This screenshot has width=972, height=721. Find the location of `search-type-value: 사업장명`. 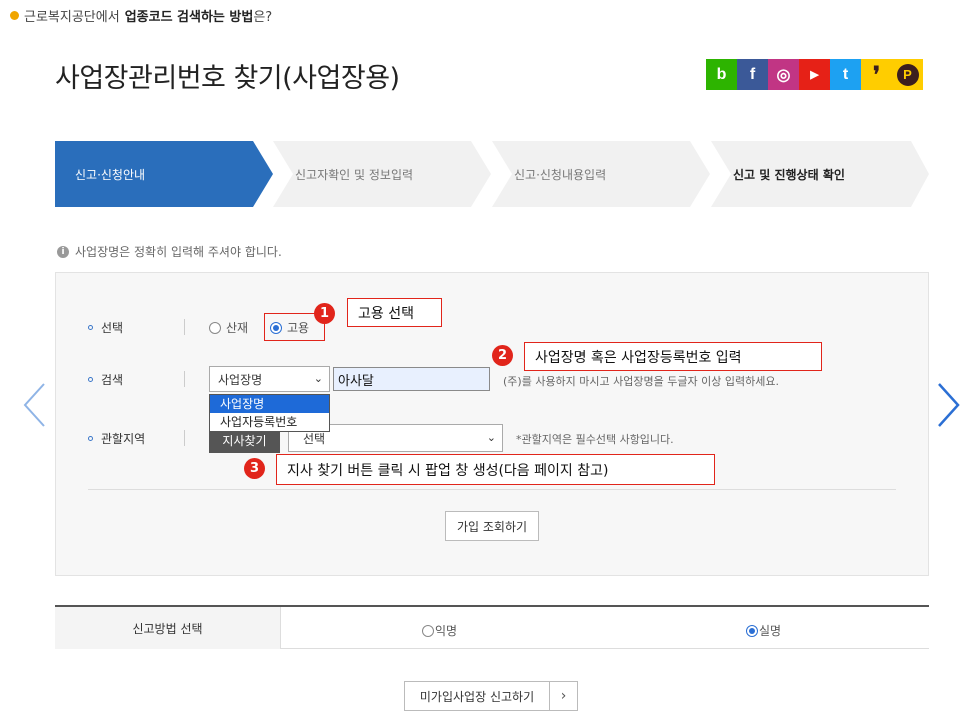

search-type-value: 사업장명 is located at coordinates (240, 379).